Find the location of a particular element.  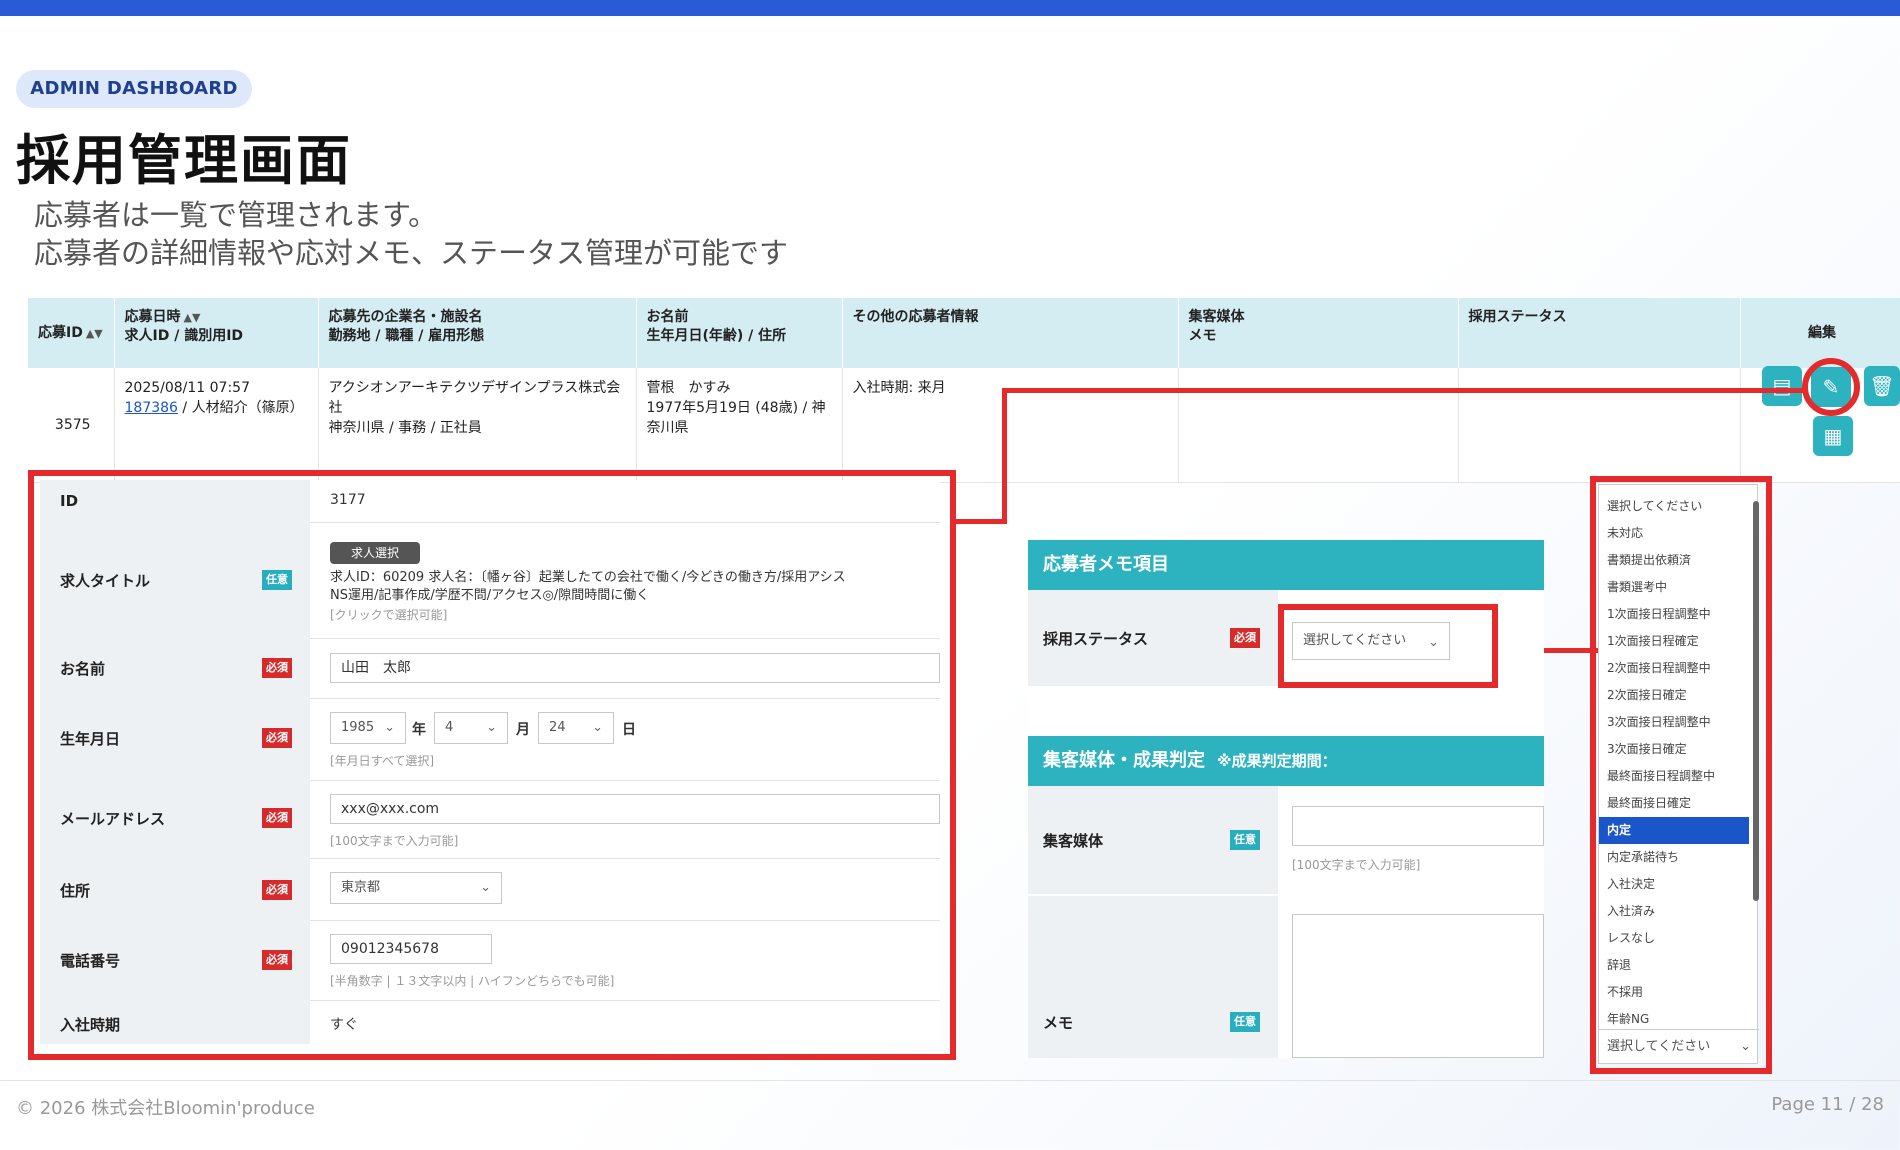

status-highlight-box is located at coordinates (1388, 646).